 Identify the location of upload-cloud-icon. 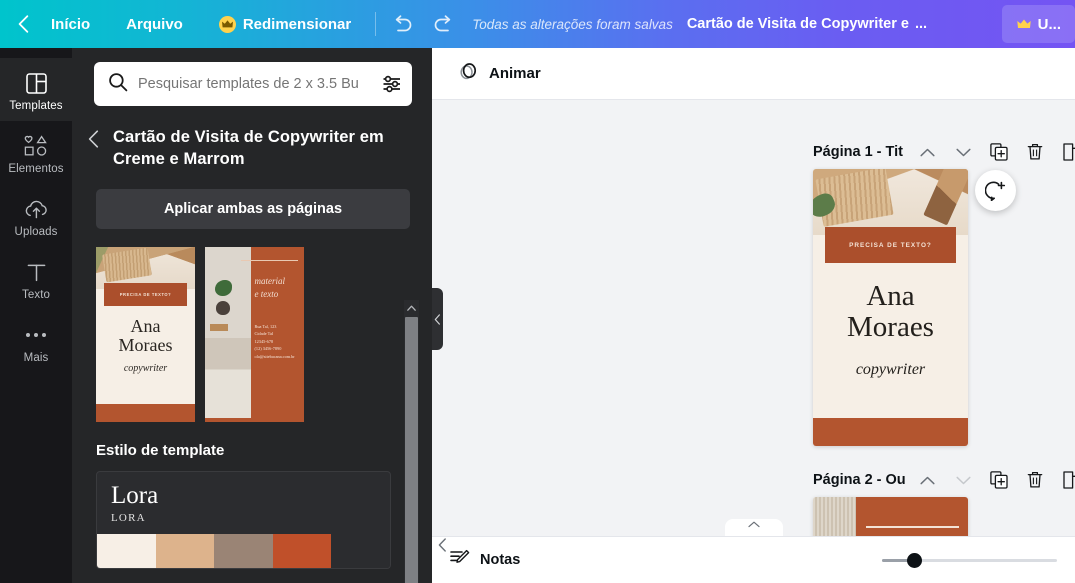
(36, 209).